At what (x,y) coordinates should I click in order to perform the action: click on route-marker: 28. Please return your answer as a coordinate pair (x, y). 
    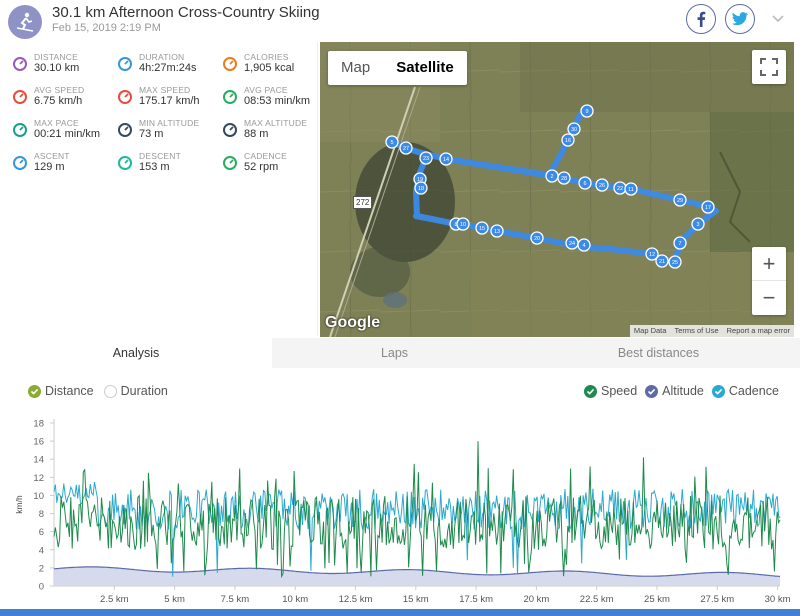
    Looking at the image, I should click on (564, 178).